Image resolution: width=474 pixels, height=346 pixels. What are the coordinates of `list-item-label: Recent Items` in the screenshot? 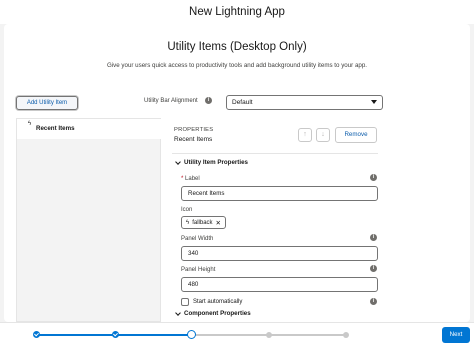 It's located at (55, 128).